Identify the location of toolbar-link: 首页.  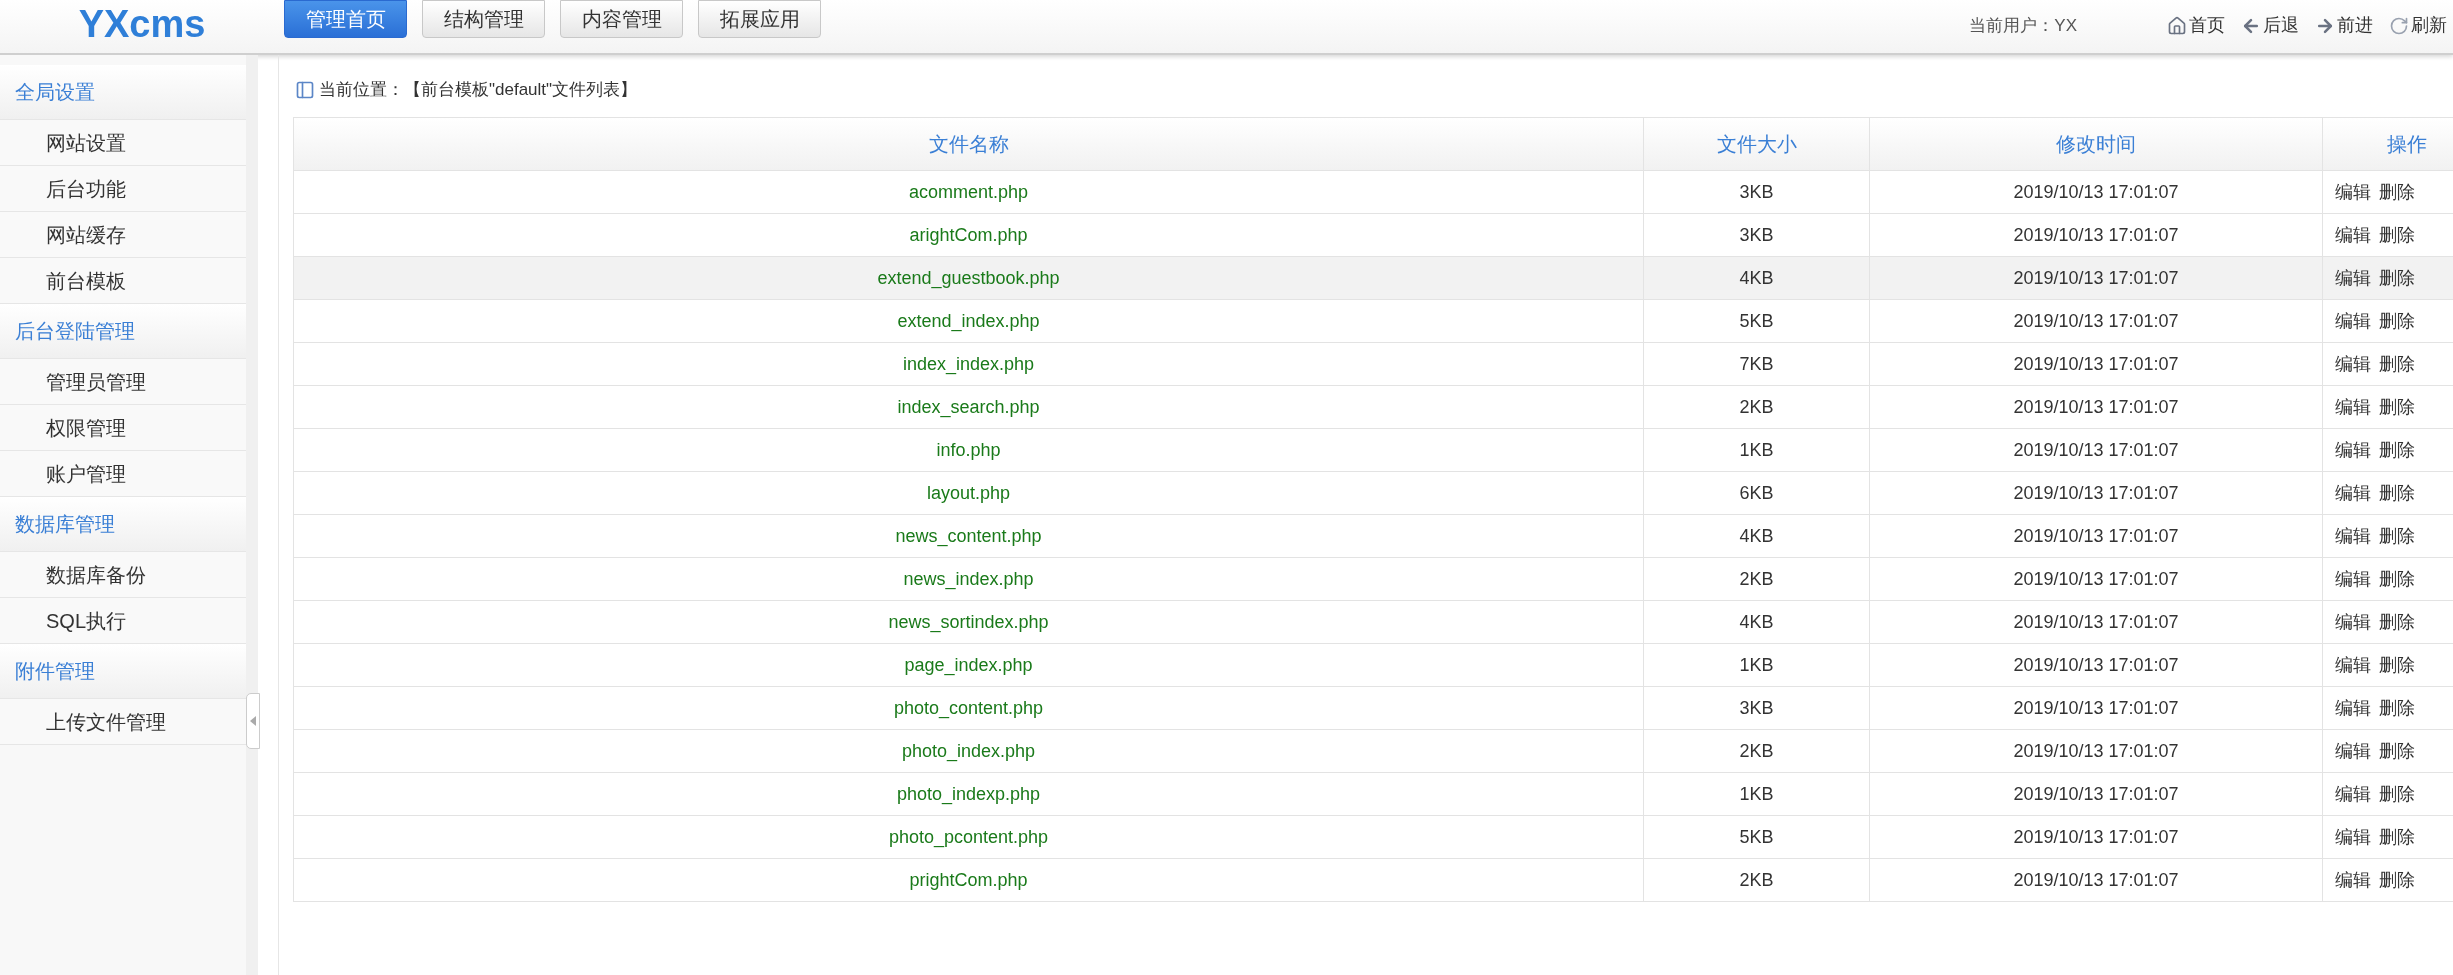
(2196, 25).